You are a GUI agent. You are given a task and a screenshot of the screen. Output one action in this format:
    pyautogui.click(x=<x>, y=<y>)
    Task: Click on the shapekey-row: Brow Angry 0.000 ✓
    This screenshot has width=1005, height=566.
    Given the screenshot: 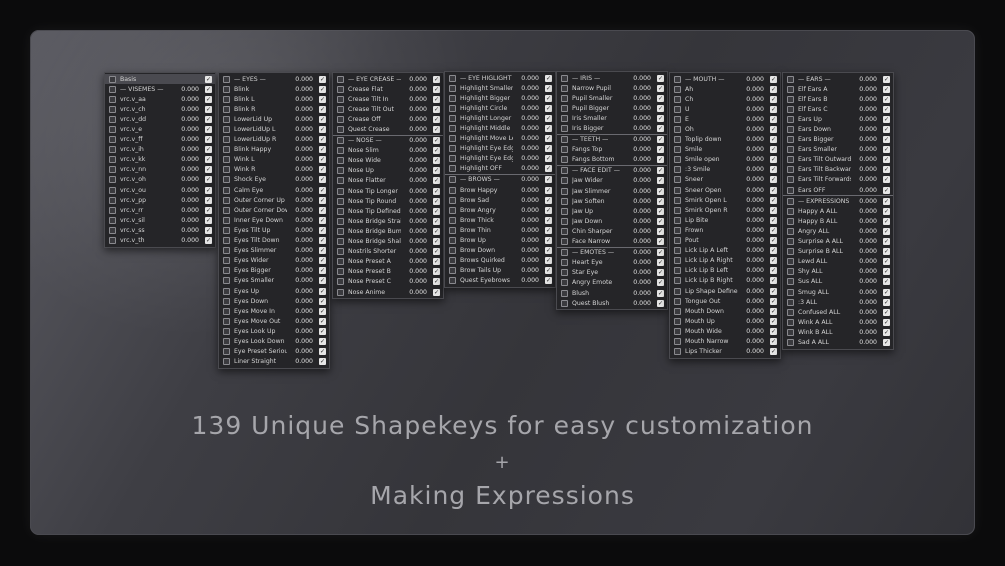 What is the action you would take?
    pyautogui.click(x=500, y=210)
    